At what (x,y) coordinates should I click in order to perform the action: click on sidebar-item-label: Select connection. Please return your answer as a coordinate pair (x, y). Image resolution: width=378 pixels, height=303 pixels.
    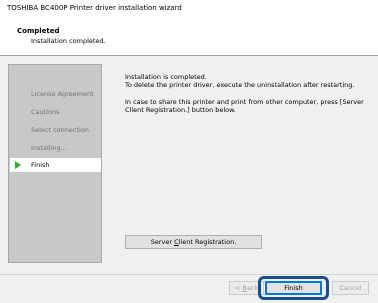
    Looking at the image, I should click on (60, 130).